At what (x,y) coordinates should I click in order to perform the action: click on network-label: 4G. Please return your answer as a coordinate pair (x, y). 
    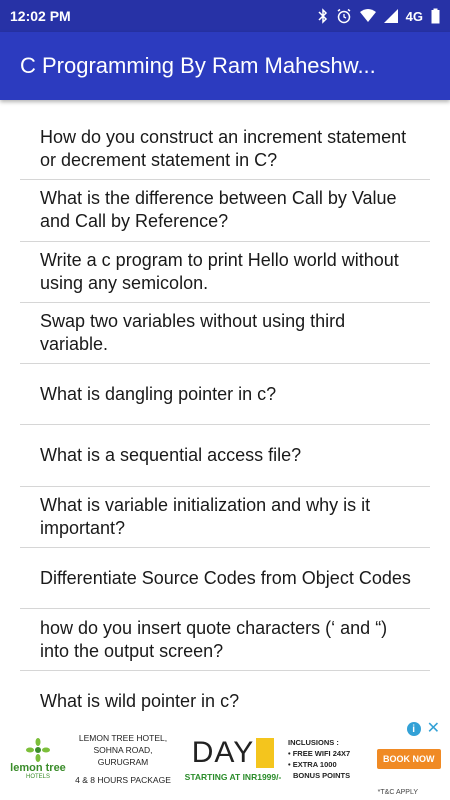
    Looking at the image, I should click on (414, 16).